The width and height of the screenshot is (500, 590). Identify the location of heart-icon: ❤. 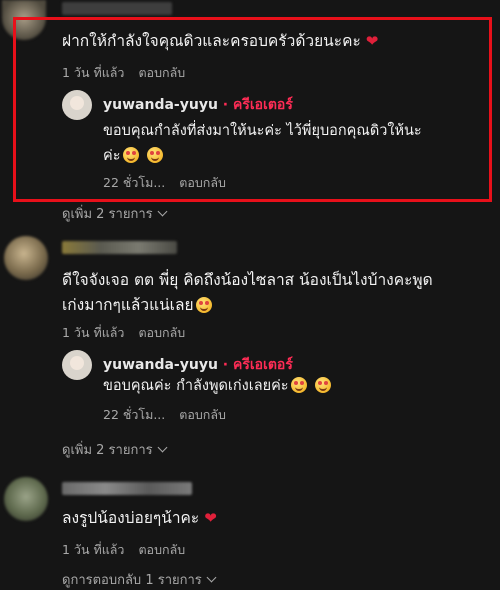
(372, 41).